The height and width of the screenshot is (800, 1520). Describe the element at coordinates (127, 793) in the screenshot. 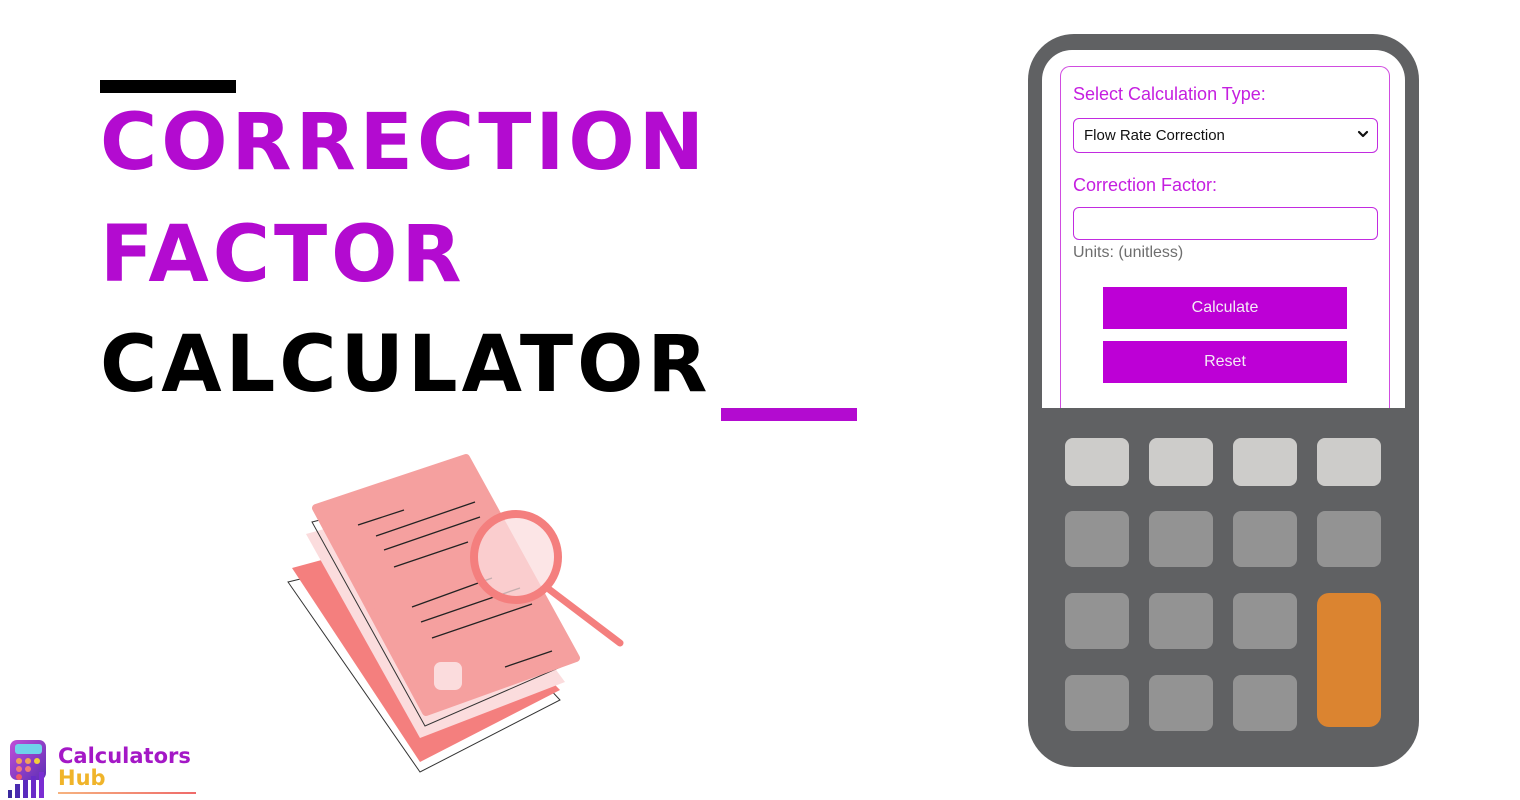

I see `logo-underline` at that location.